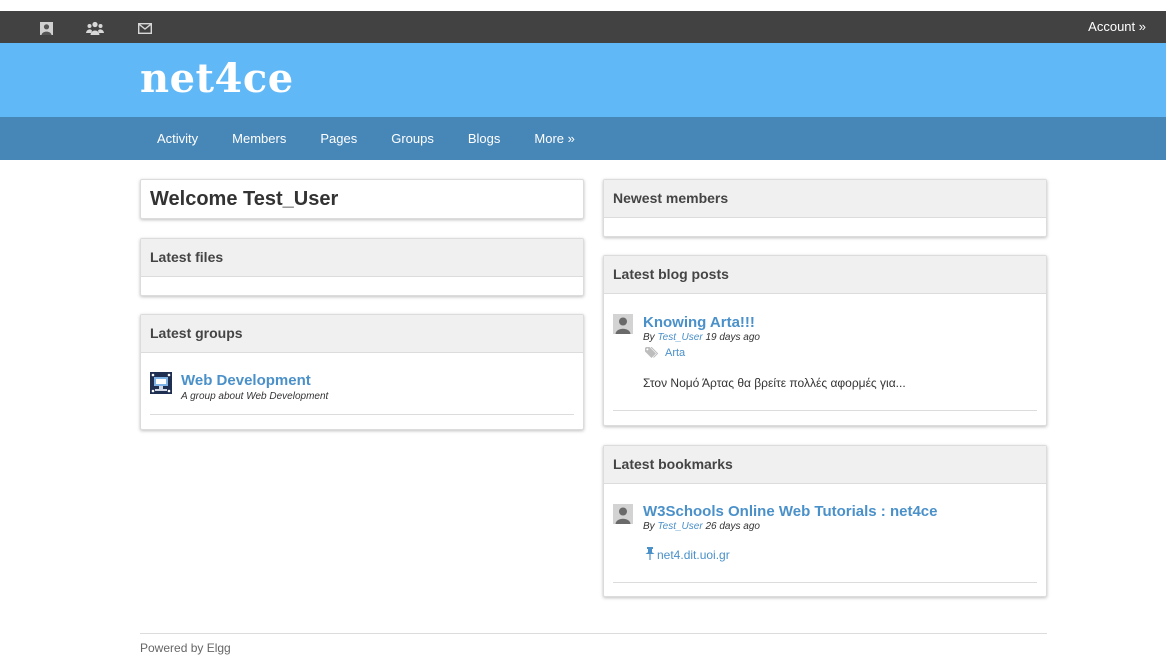 This screenshot has height=655, width=1166. What do you see at coordinates (217, 78) in the screenshot?
I see `site-logo: net4ce` at bounding box center [217, 78].